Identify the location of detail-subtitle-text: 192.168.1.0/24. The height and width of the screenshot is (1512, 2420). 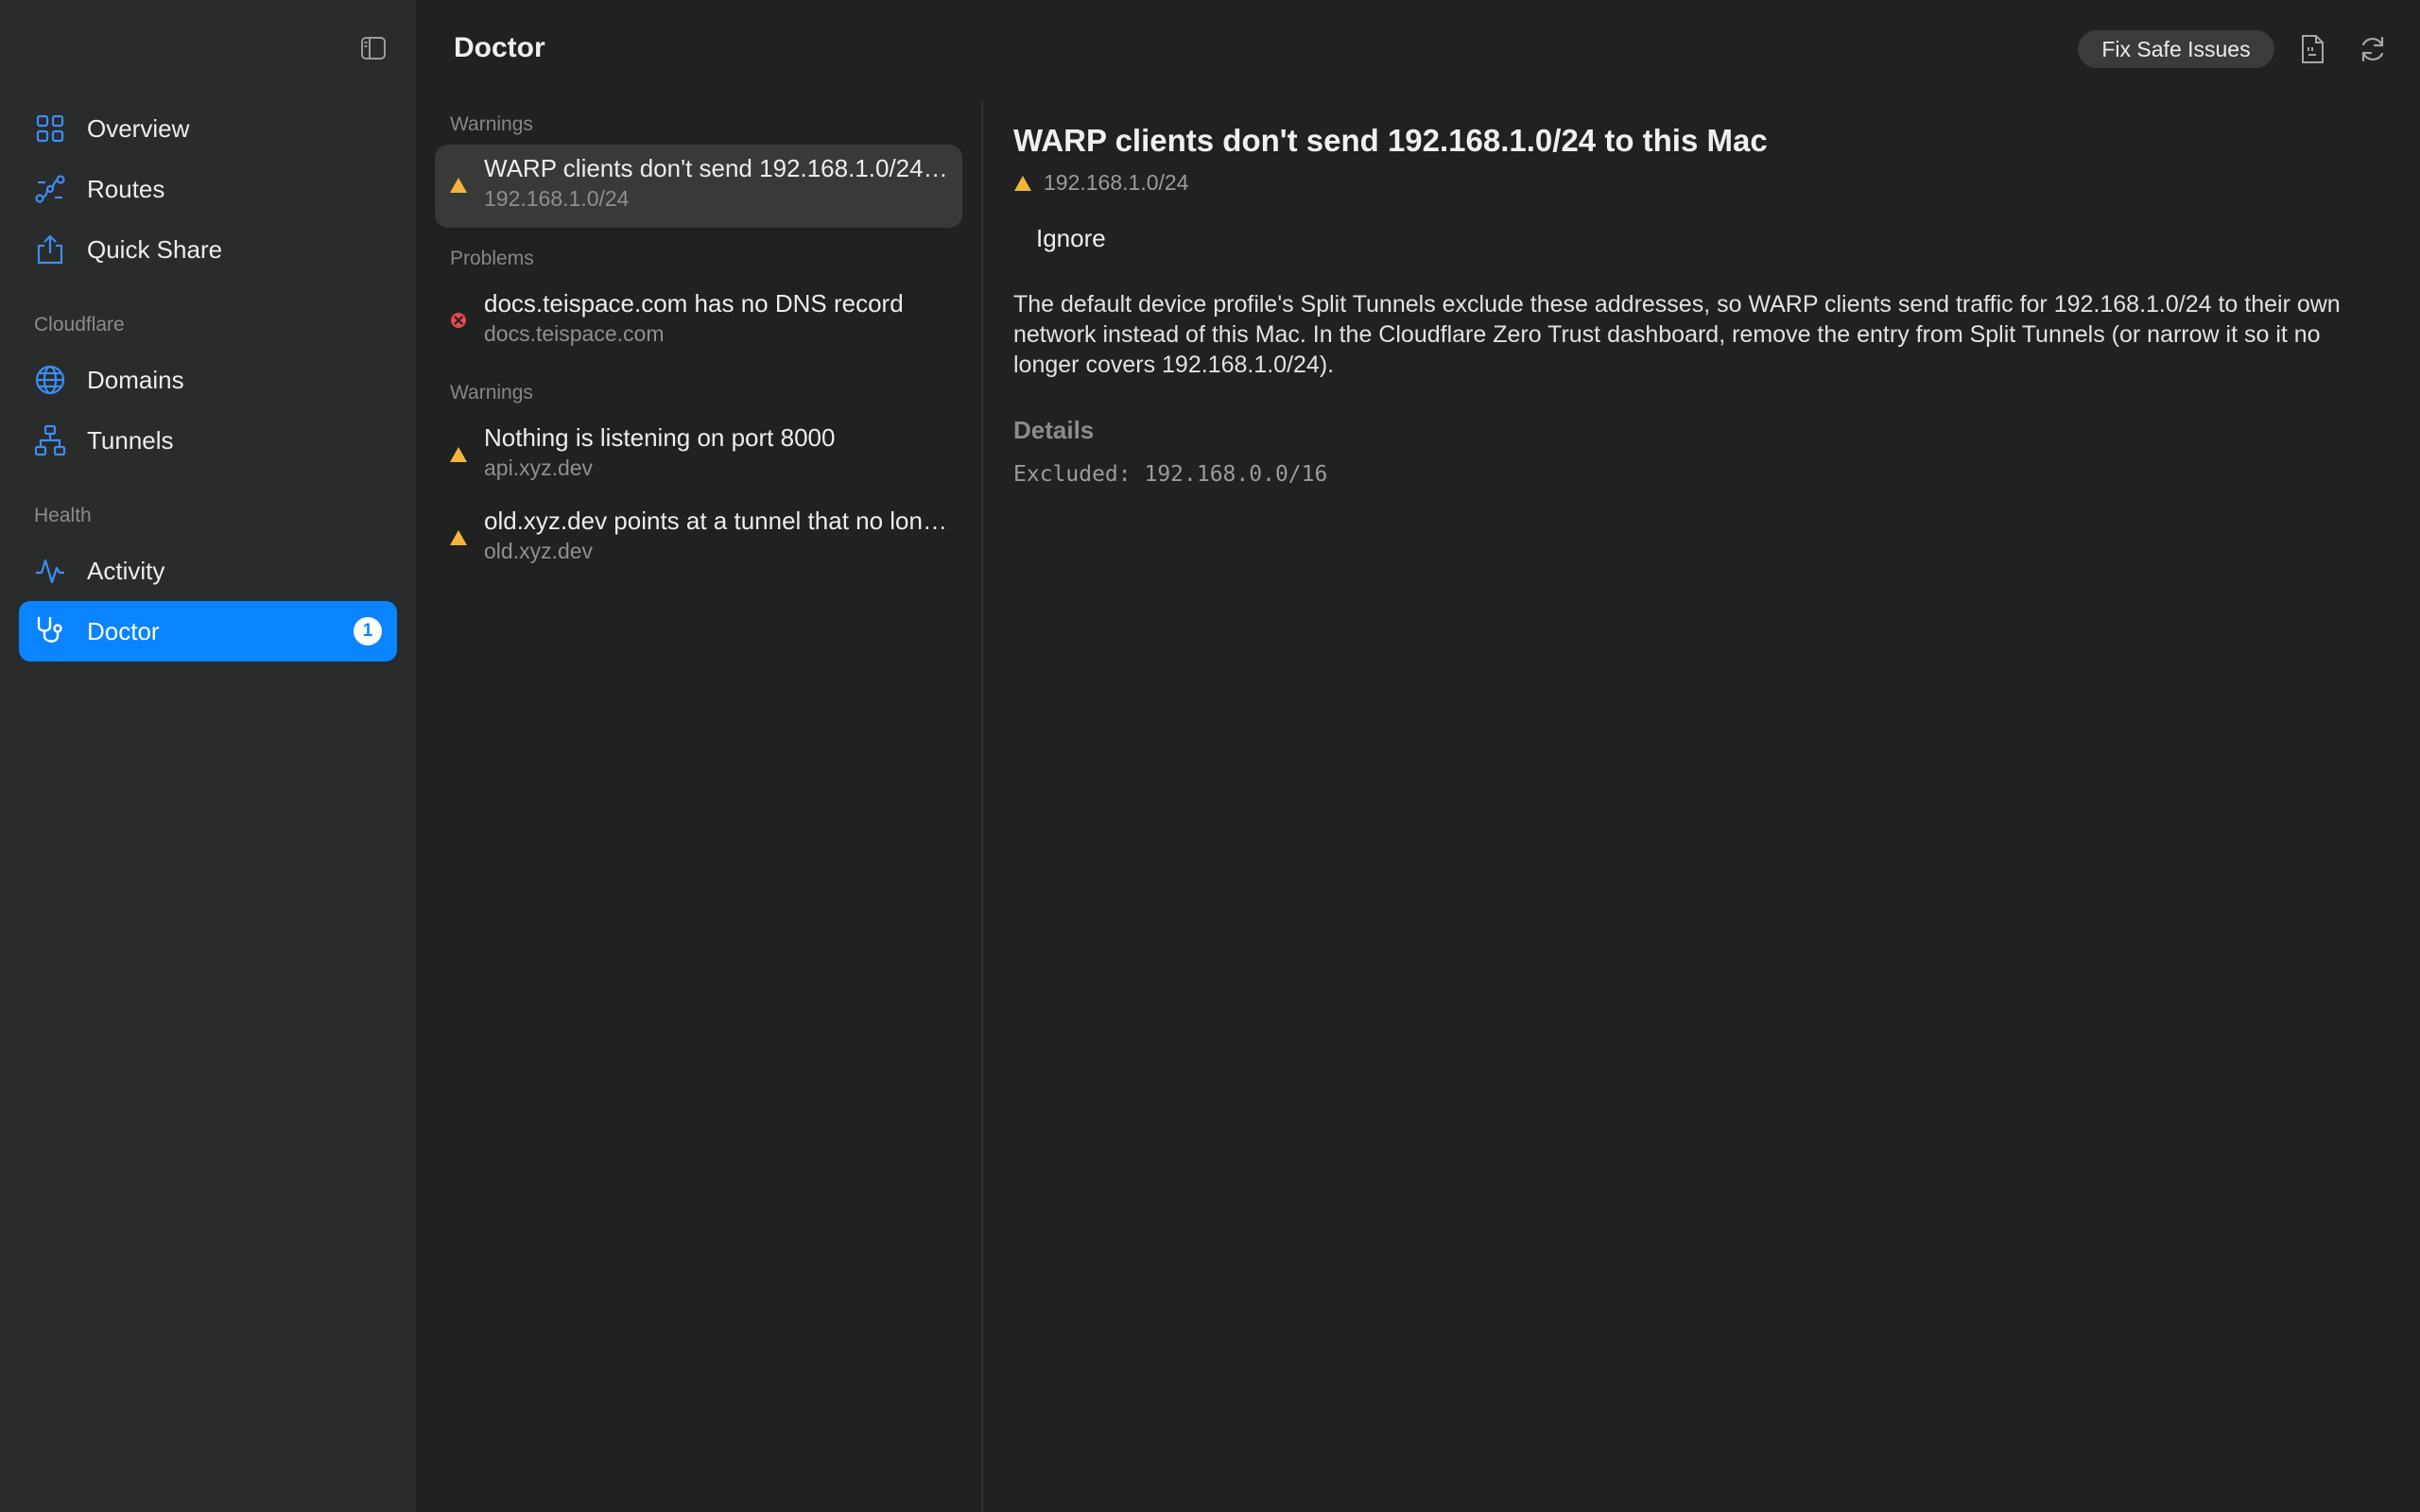
(1117, 182).